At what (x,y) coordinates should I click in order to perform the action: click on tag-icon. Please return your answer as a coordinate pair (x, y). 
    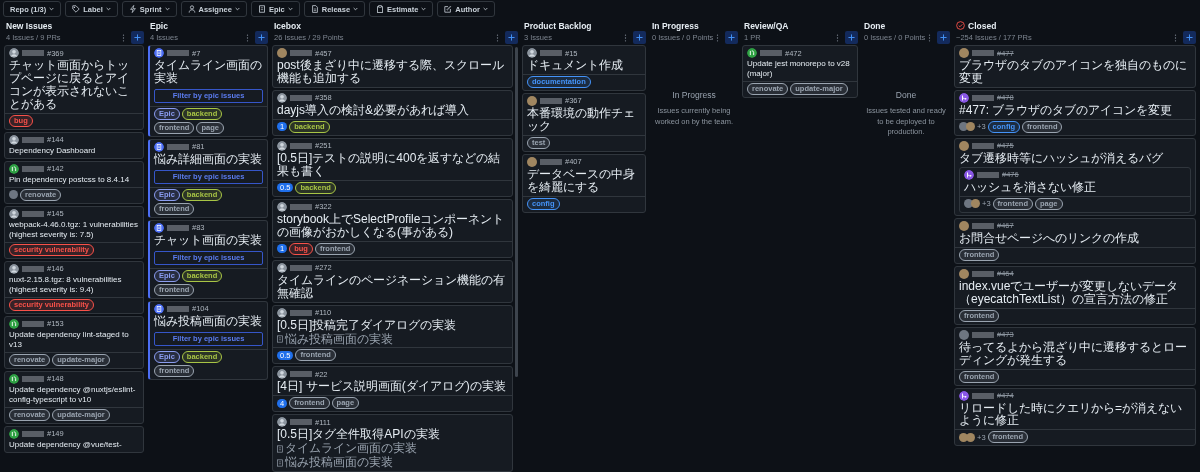
    Looking at the image, I should click on (76, 9).